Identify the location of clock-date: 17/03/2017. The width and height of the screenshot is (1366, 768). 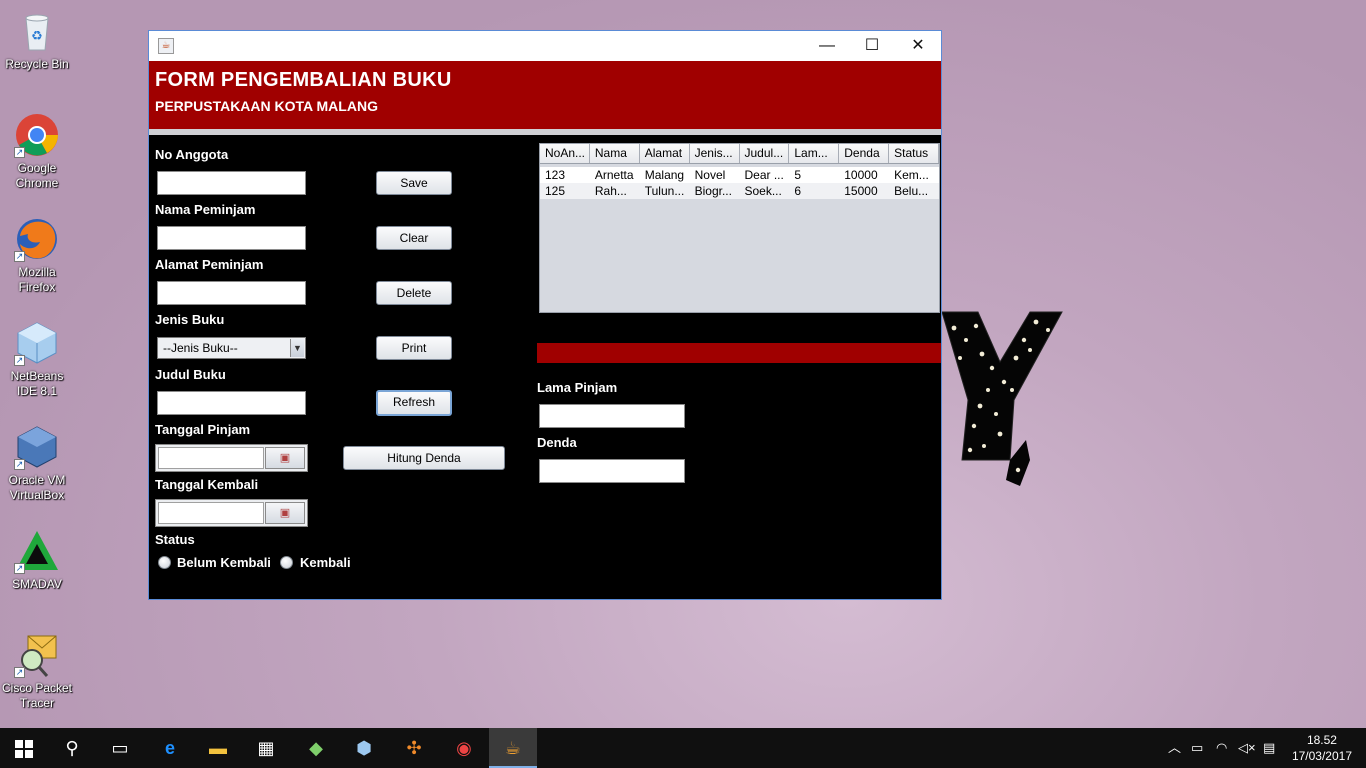
(1321, 756).